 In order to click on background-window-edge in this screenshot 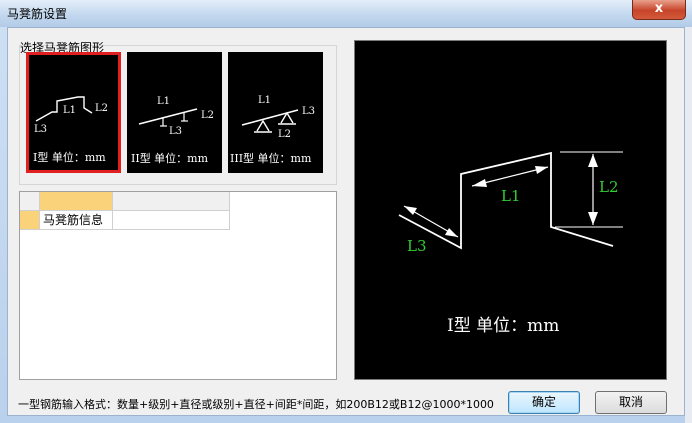, I will do `click(688, 225)`.